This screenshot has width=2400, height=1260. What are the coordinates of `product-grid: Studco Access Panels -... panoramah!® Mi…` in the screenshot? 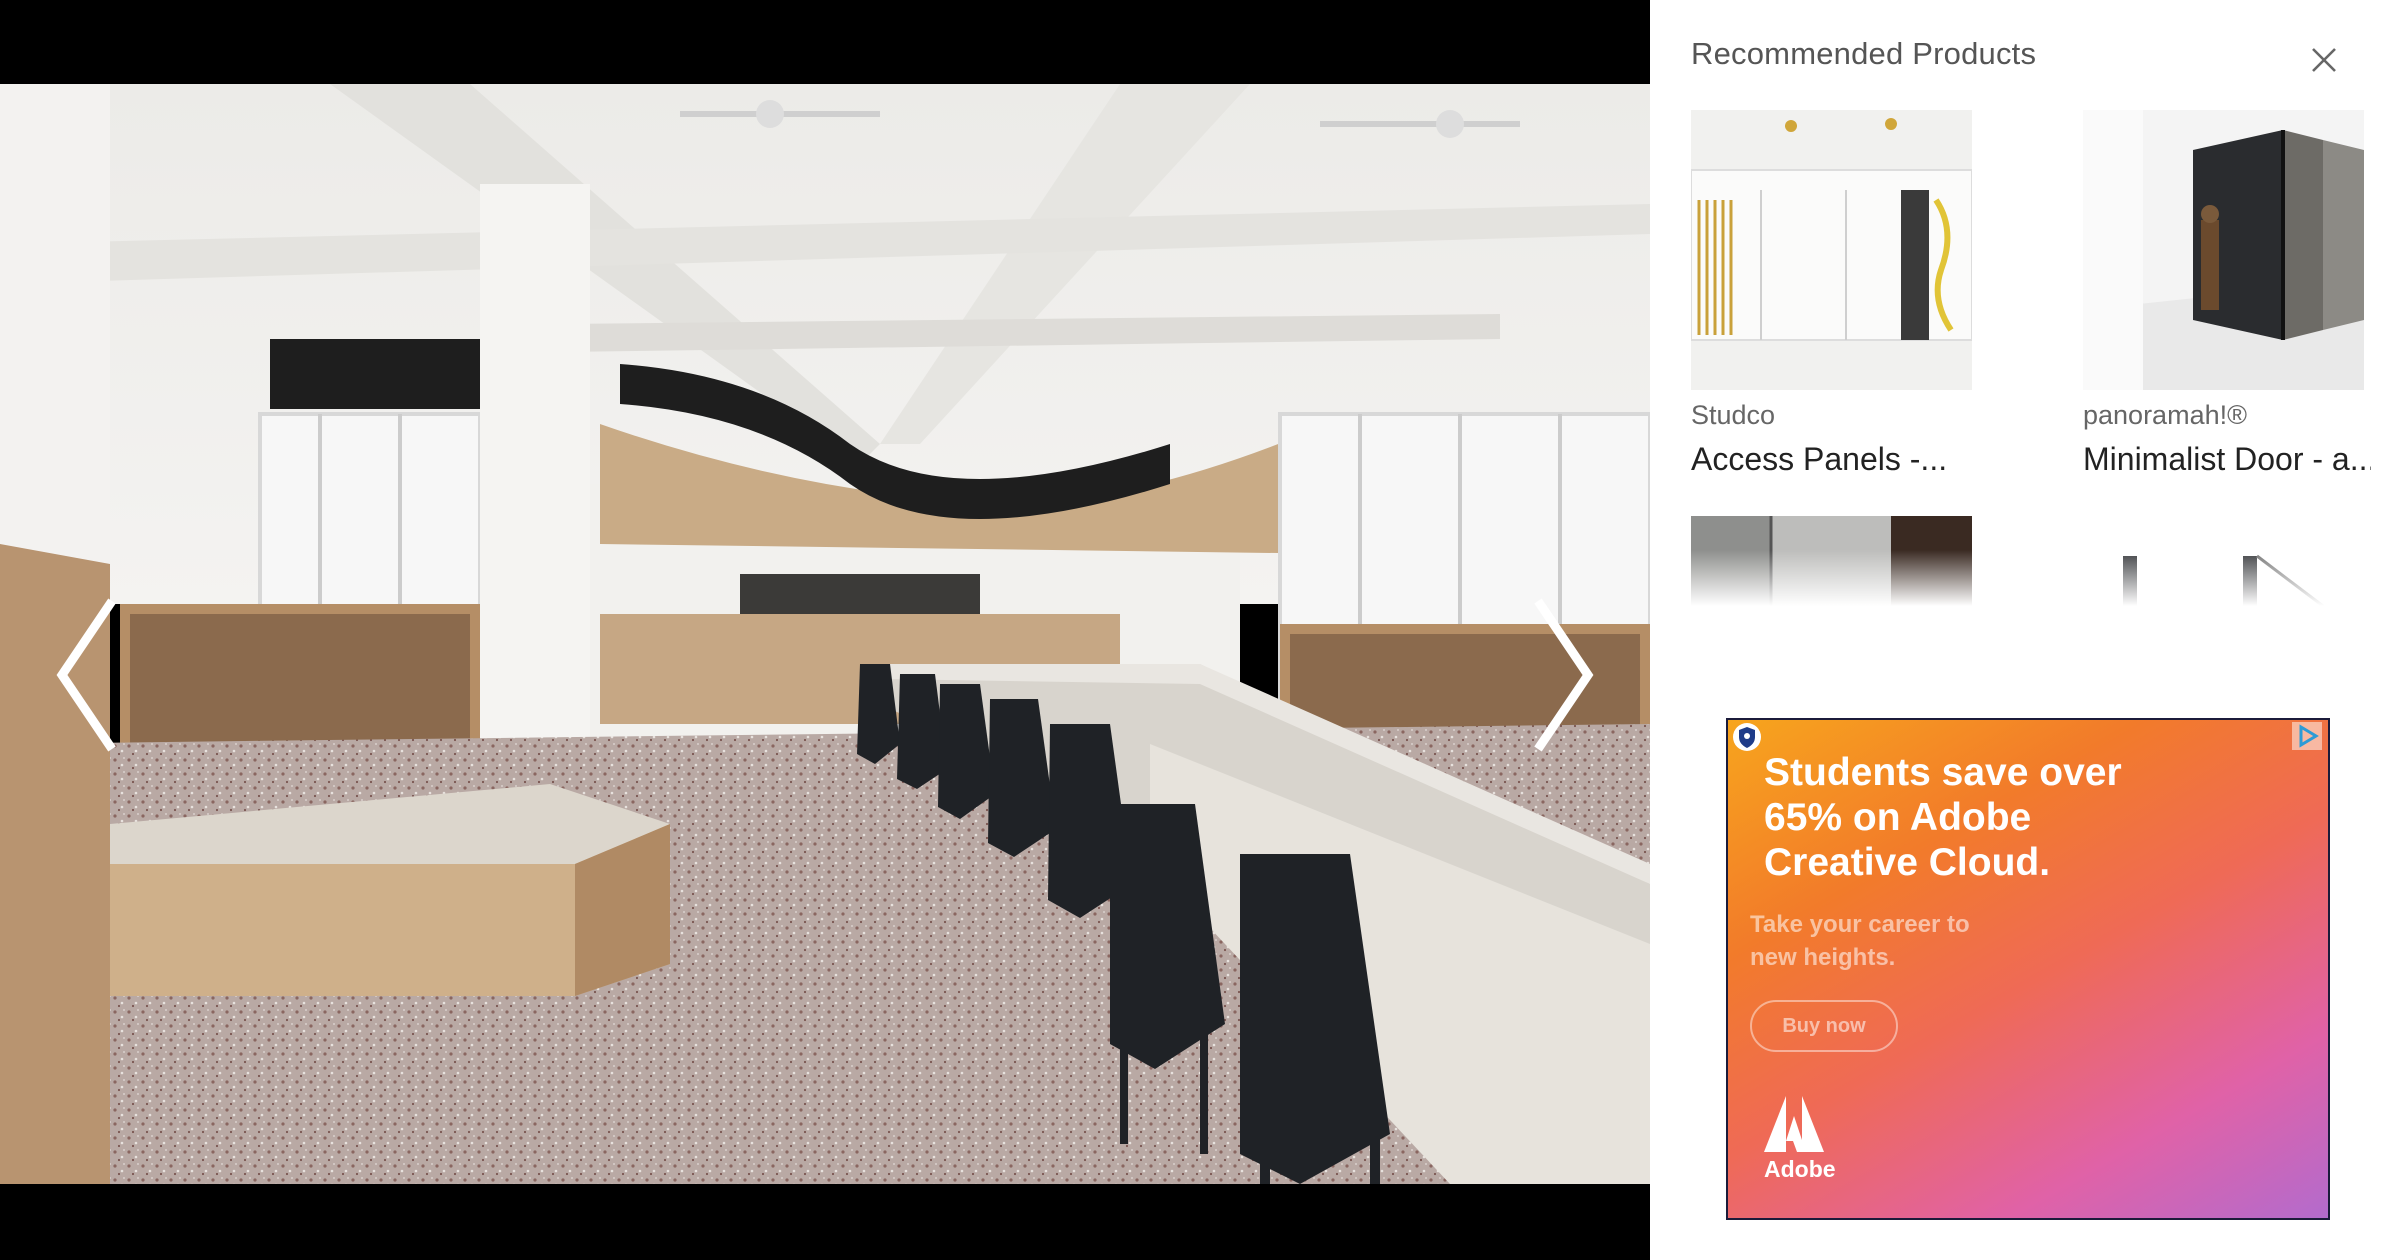 It's located at (2031, 358).